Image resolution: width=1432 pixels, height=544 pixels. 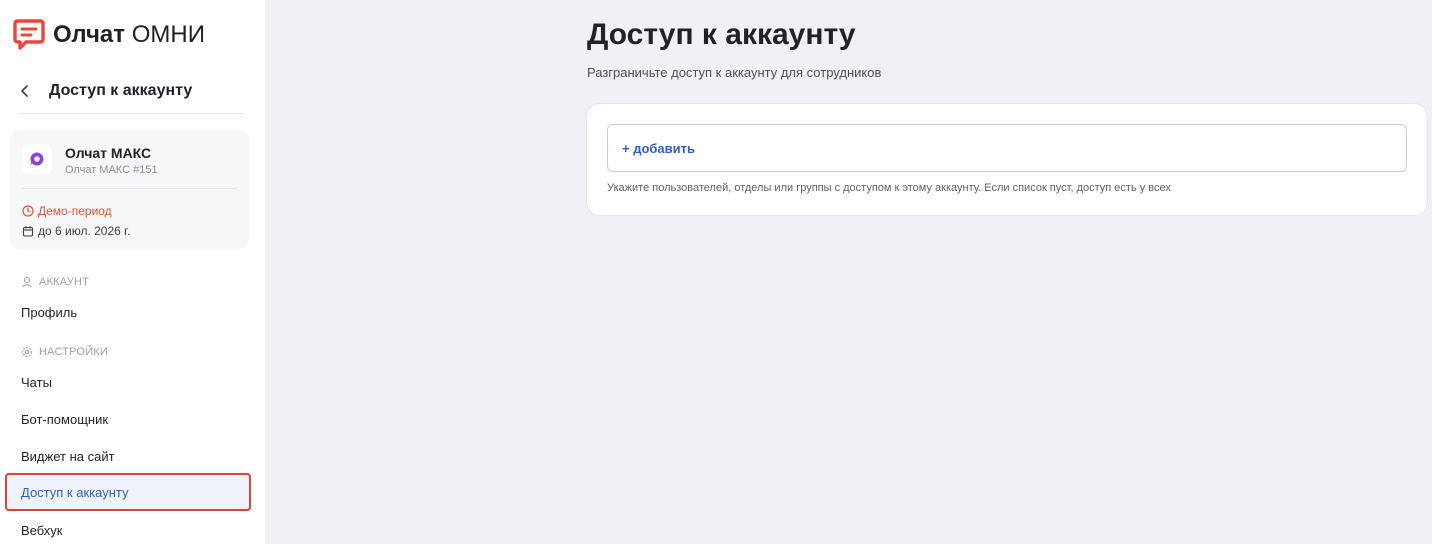 I want to click on brand-name: Олчат ОМНИ, so click(x=129, y=35).